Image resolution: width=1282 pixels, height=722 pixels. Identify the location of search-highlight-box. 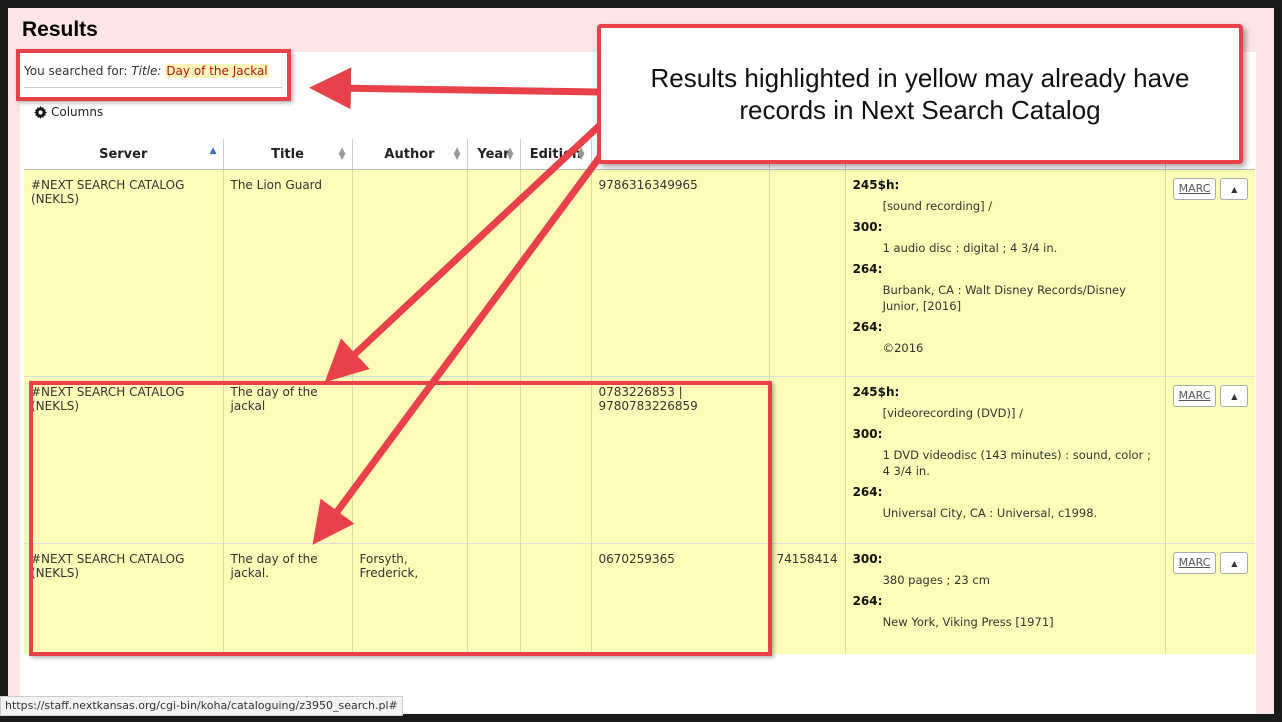
(153, 75).